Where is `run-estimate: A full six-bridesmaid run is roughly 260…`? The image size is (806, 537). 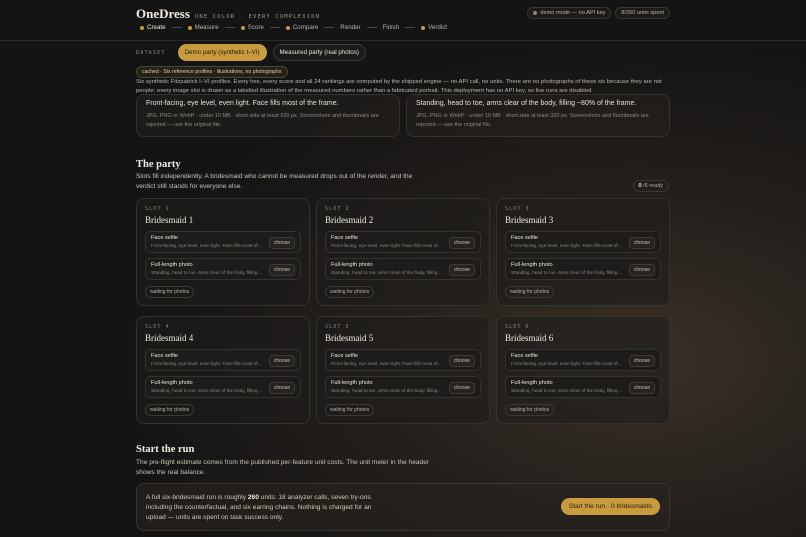 run-estimate: A full six-bridesmaid run is roughly 260… is located at coordinates (259, 507).